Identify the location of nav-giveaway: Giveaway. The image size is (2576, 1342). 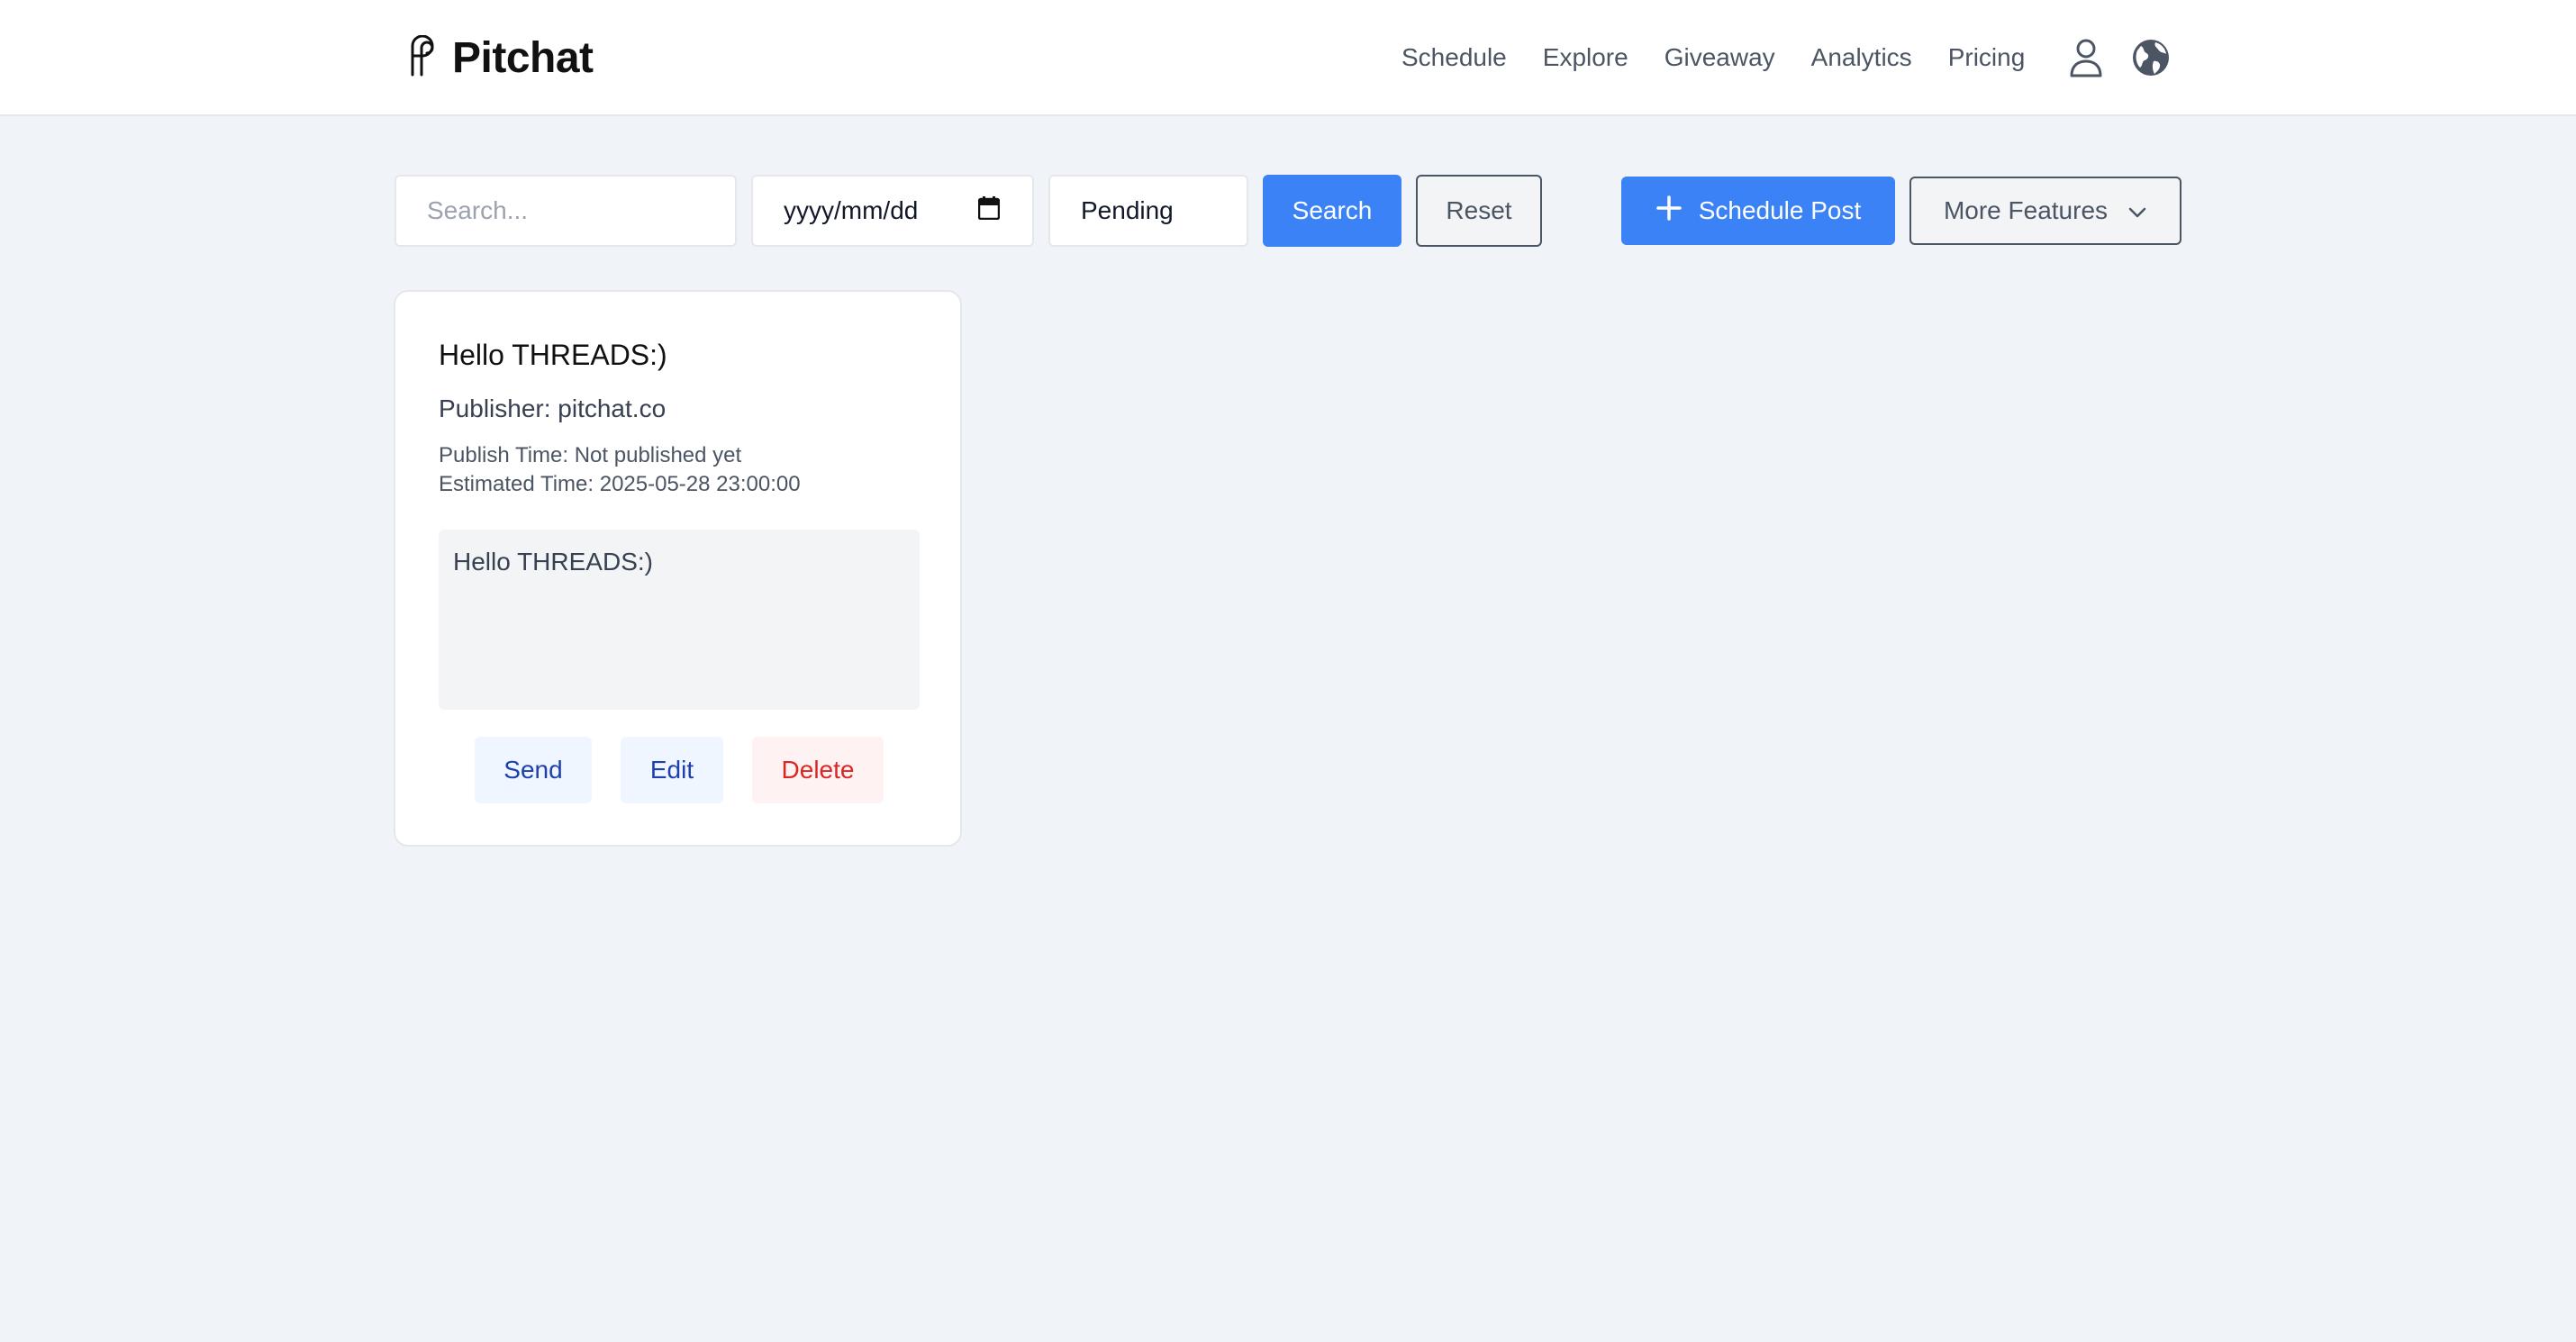
(1719, 58).